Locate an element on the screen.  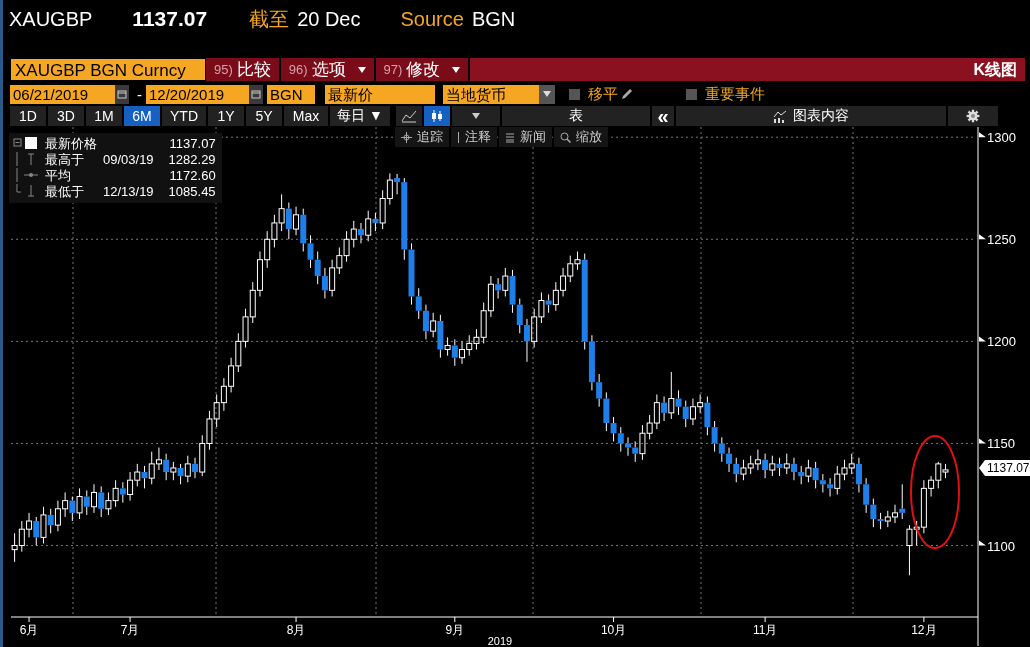
as-of-date: 20 Dec is located at coordinates (329, 19).